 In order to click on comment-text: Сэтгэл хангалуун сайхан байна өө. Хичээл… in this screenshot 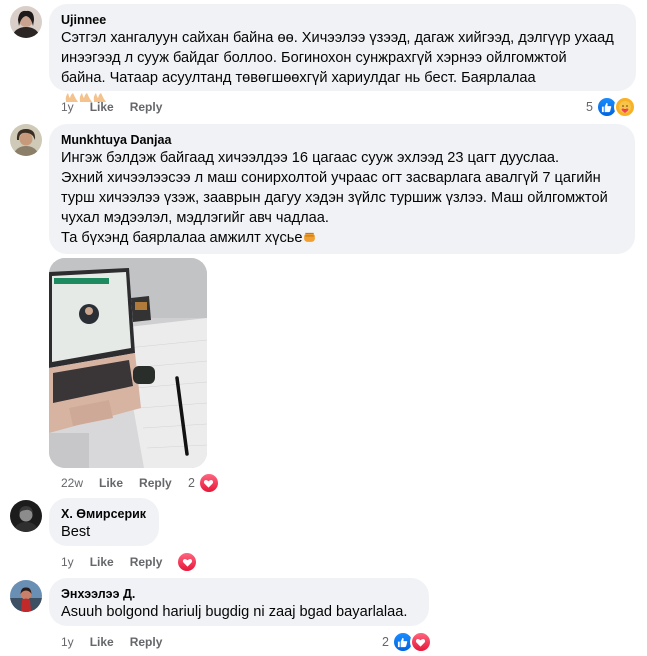, I will do `click(337, 58)`.